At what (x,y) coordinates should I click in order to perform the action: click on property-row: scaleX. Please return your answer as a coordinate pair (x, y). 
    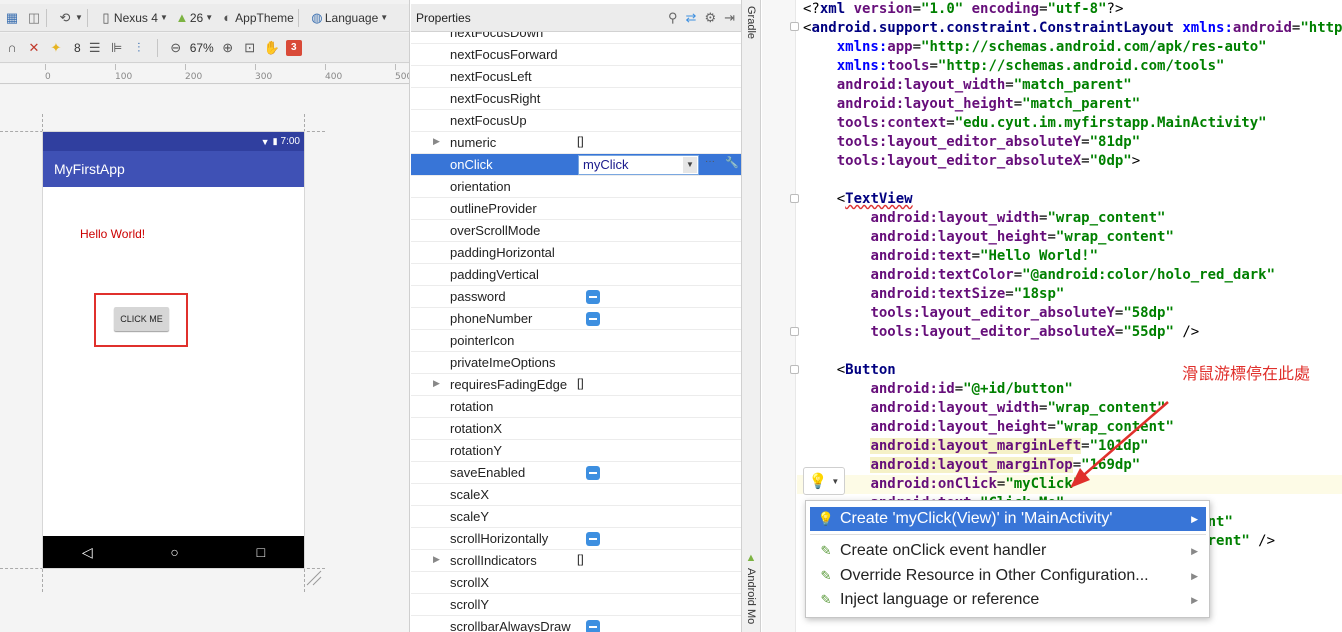
    Looking at the image, I should click on (576, 495).